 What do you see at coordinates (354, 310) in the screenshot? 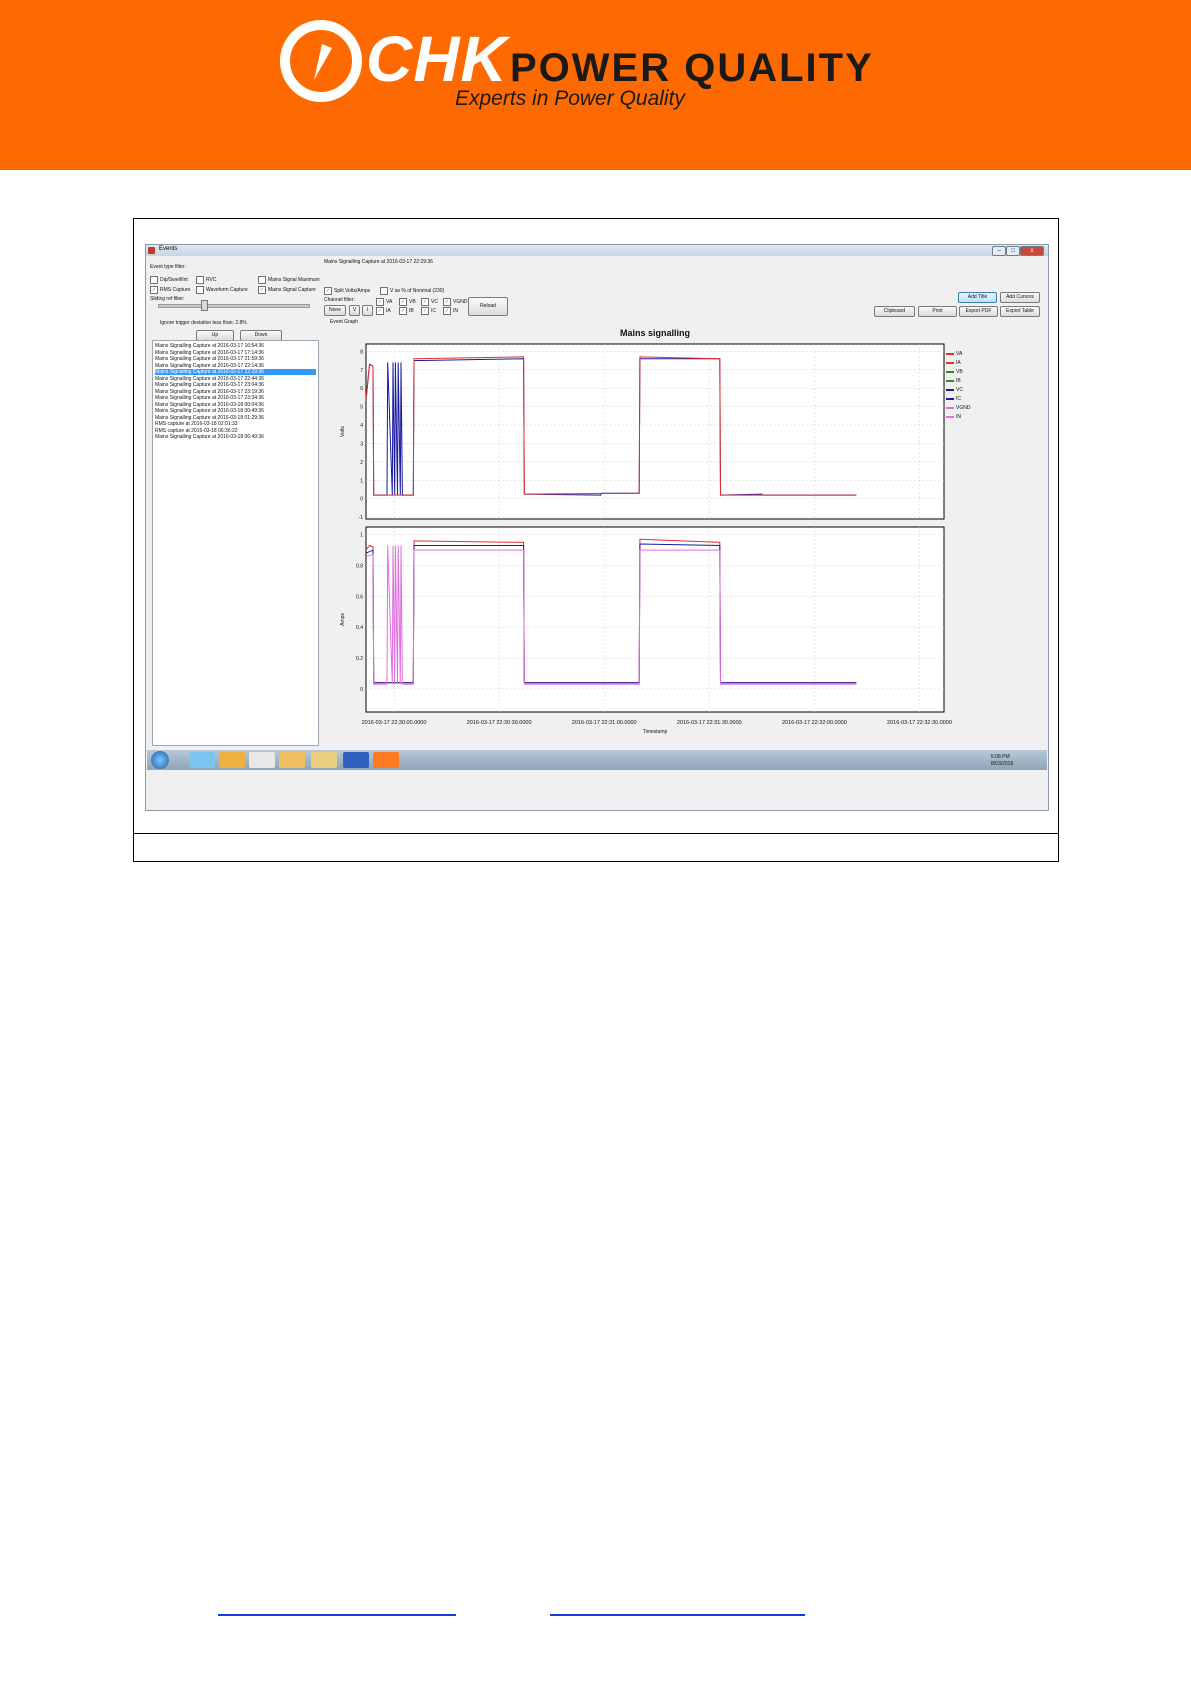
I see `channel-v-button: V` at bounding box center [354, 310].